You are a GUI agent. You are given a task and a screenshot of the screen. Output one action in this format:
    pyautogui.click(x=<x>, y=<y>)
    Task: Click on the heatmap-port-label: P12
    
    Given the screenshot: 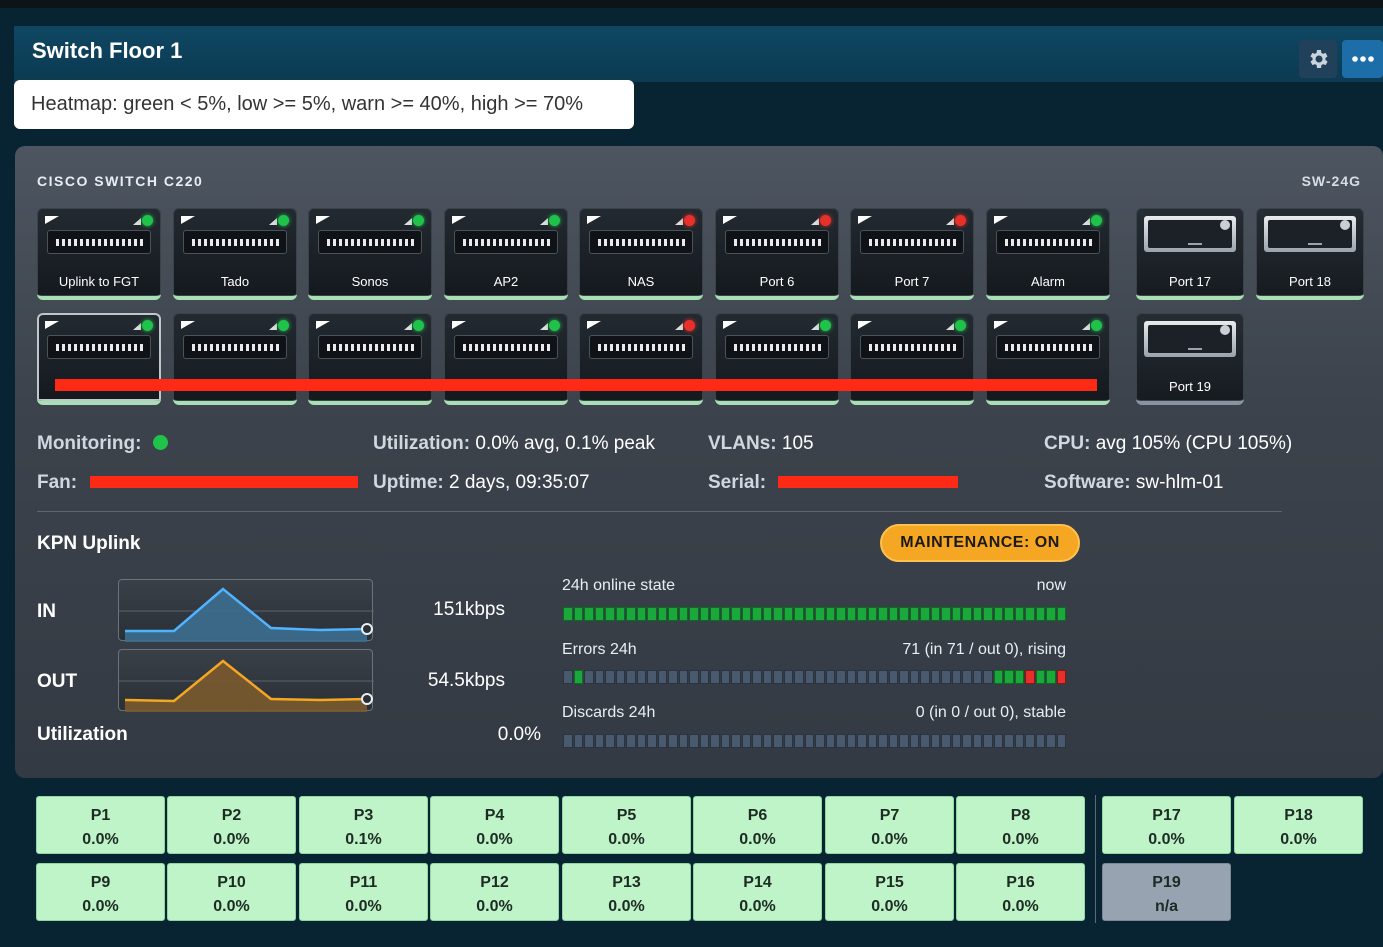 What is the action you would take?
    pyautogui.click(x=494, y=882)
    